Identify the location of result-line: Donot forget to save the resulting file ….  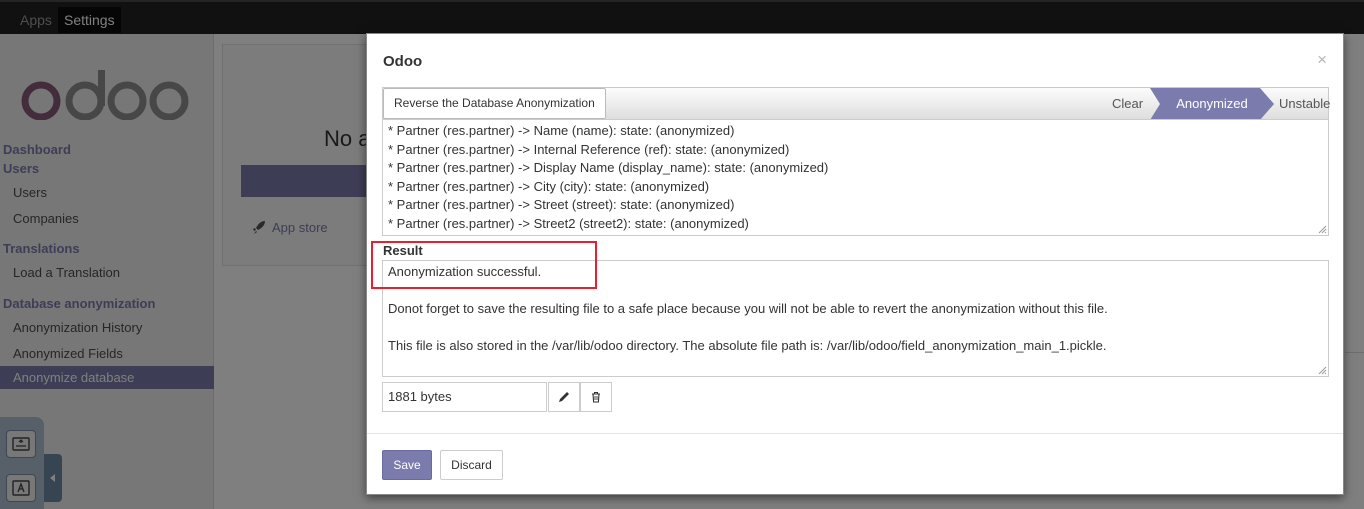
(748, 309).